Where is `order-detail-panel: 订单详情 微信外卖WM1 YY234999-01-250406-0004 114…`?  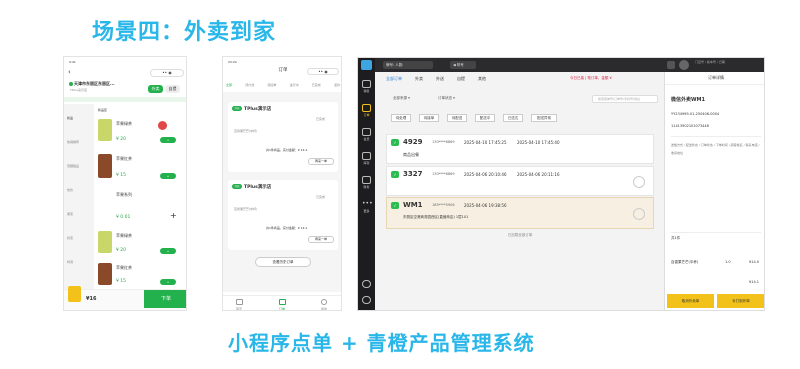
order-detail-panel: 订单详情 微信外卖WM1 YY234999-01-250406-0004 114… is located at coordinates (714, 191).